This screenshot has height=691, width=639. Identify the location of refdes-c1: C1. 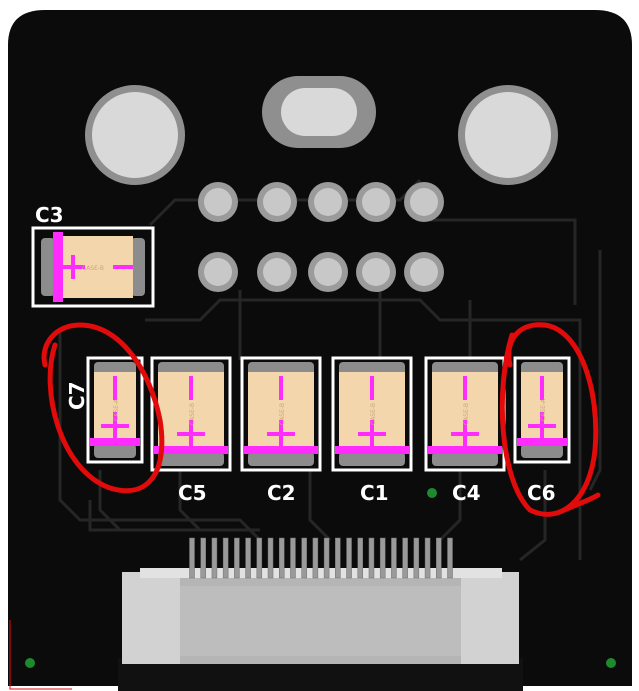
(374, 493).